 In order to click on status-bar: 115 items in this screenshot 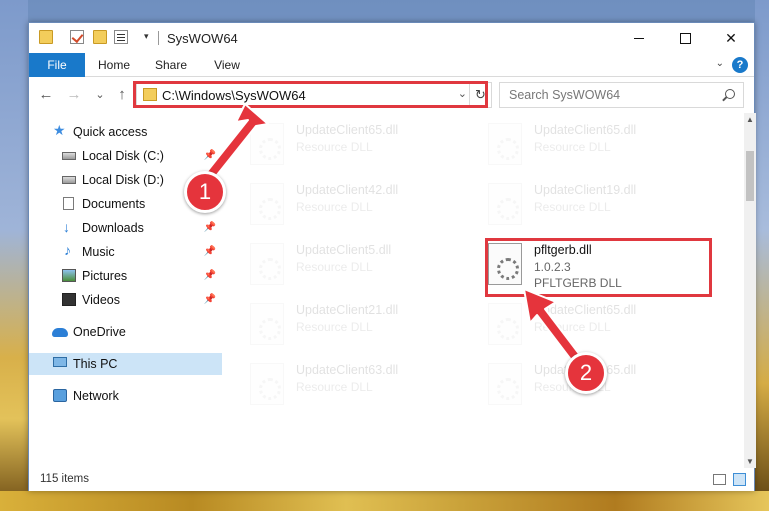, I will do `click(391, 479)`.